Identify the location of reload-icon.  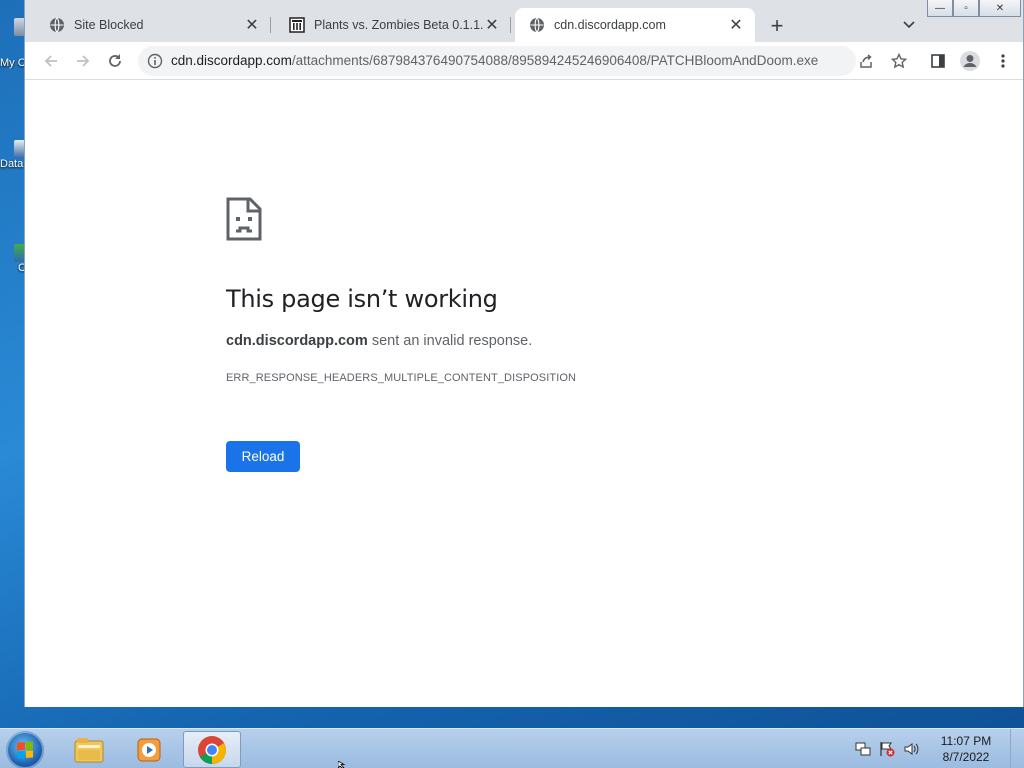
(115, 60).